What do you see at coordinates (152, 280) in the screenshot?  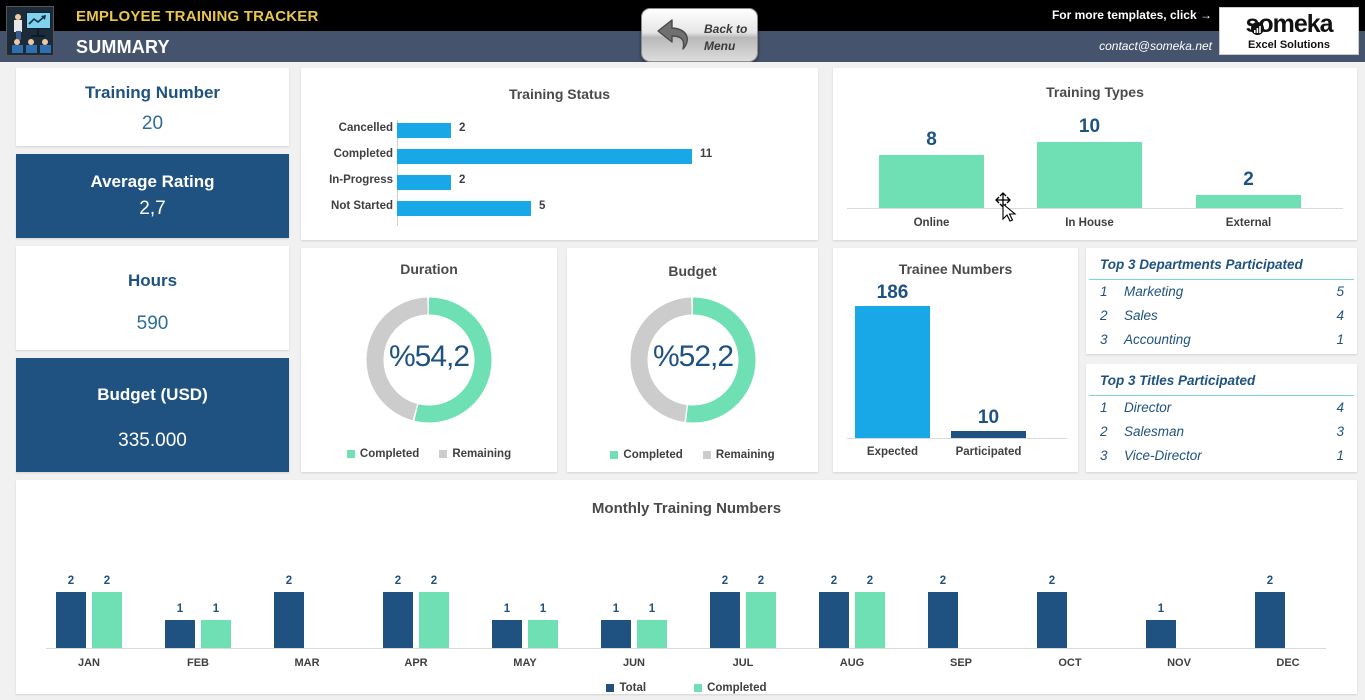 I see `kpi-title: Hours` at bounding box center [152, 280].